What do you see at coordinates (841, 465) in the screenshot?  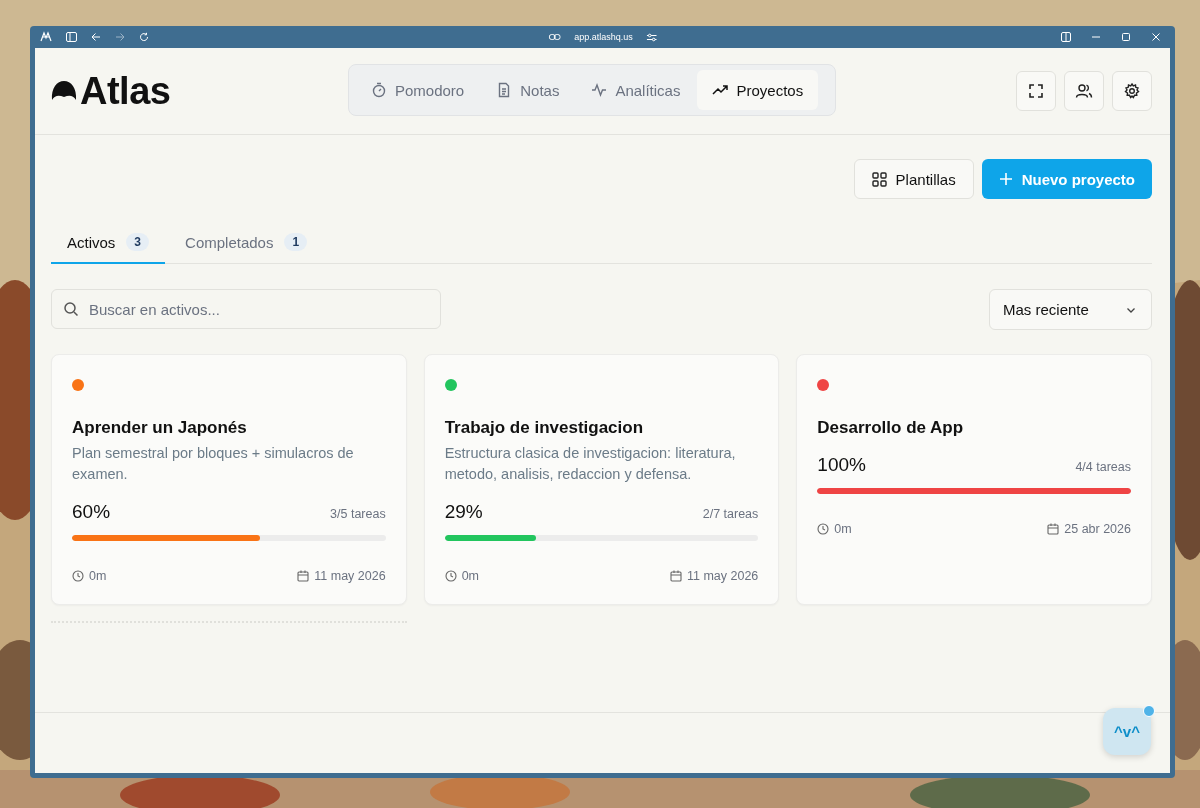 I see `progress-percent: 100%` at bounding box center [841, 465].